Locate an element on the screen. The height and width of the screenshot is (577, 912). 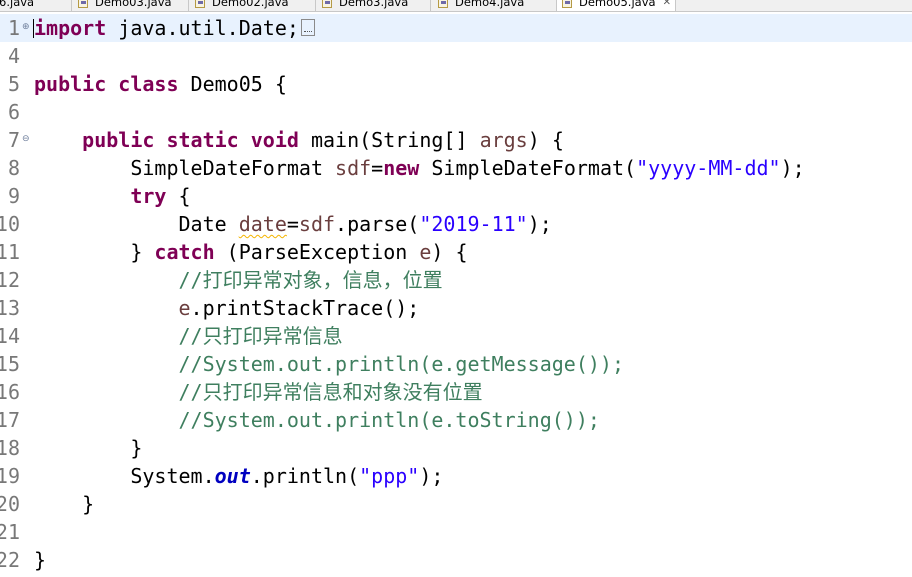
line-number: 4 is located at coordinates (13, 56).